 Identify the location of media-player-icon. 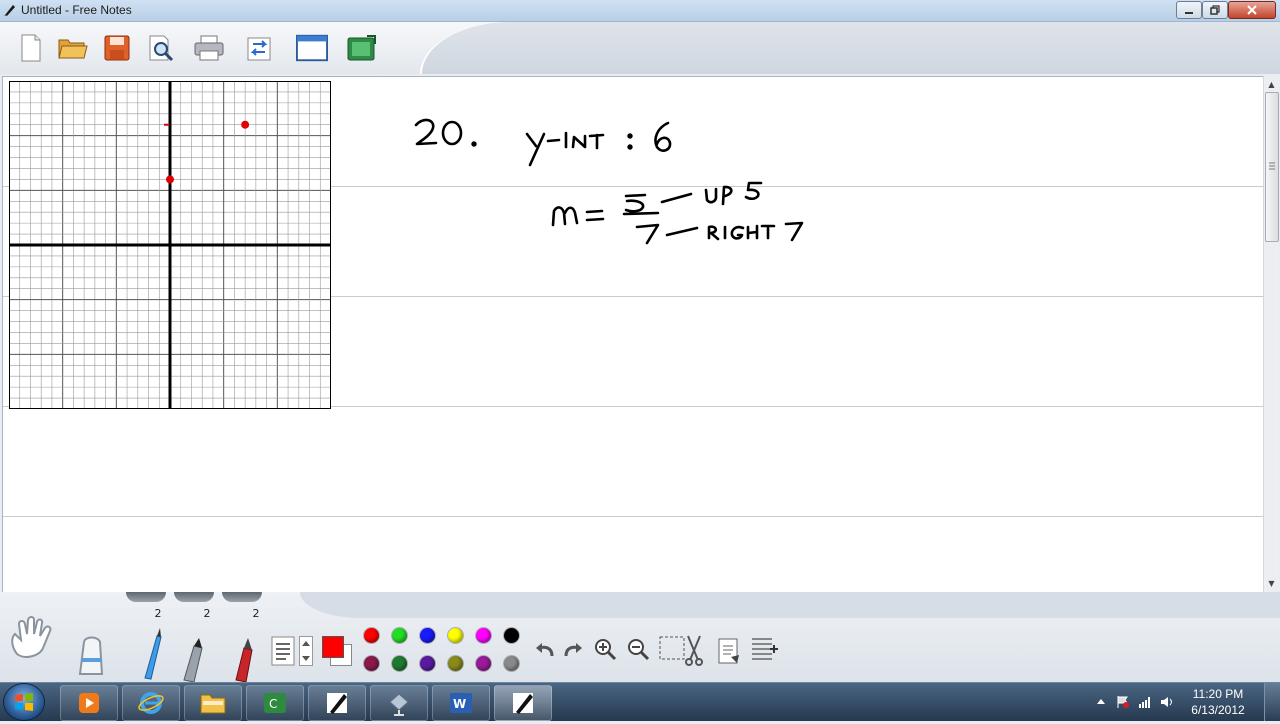
(89, 703).